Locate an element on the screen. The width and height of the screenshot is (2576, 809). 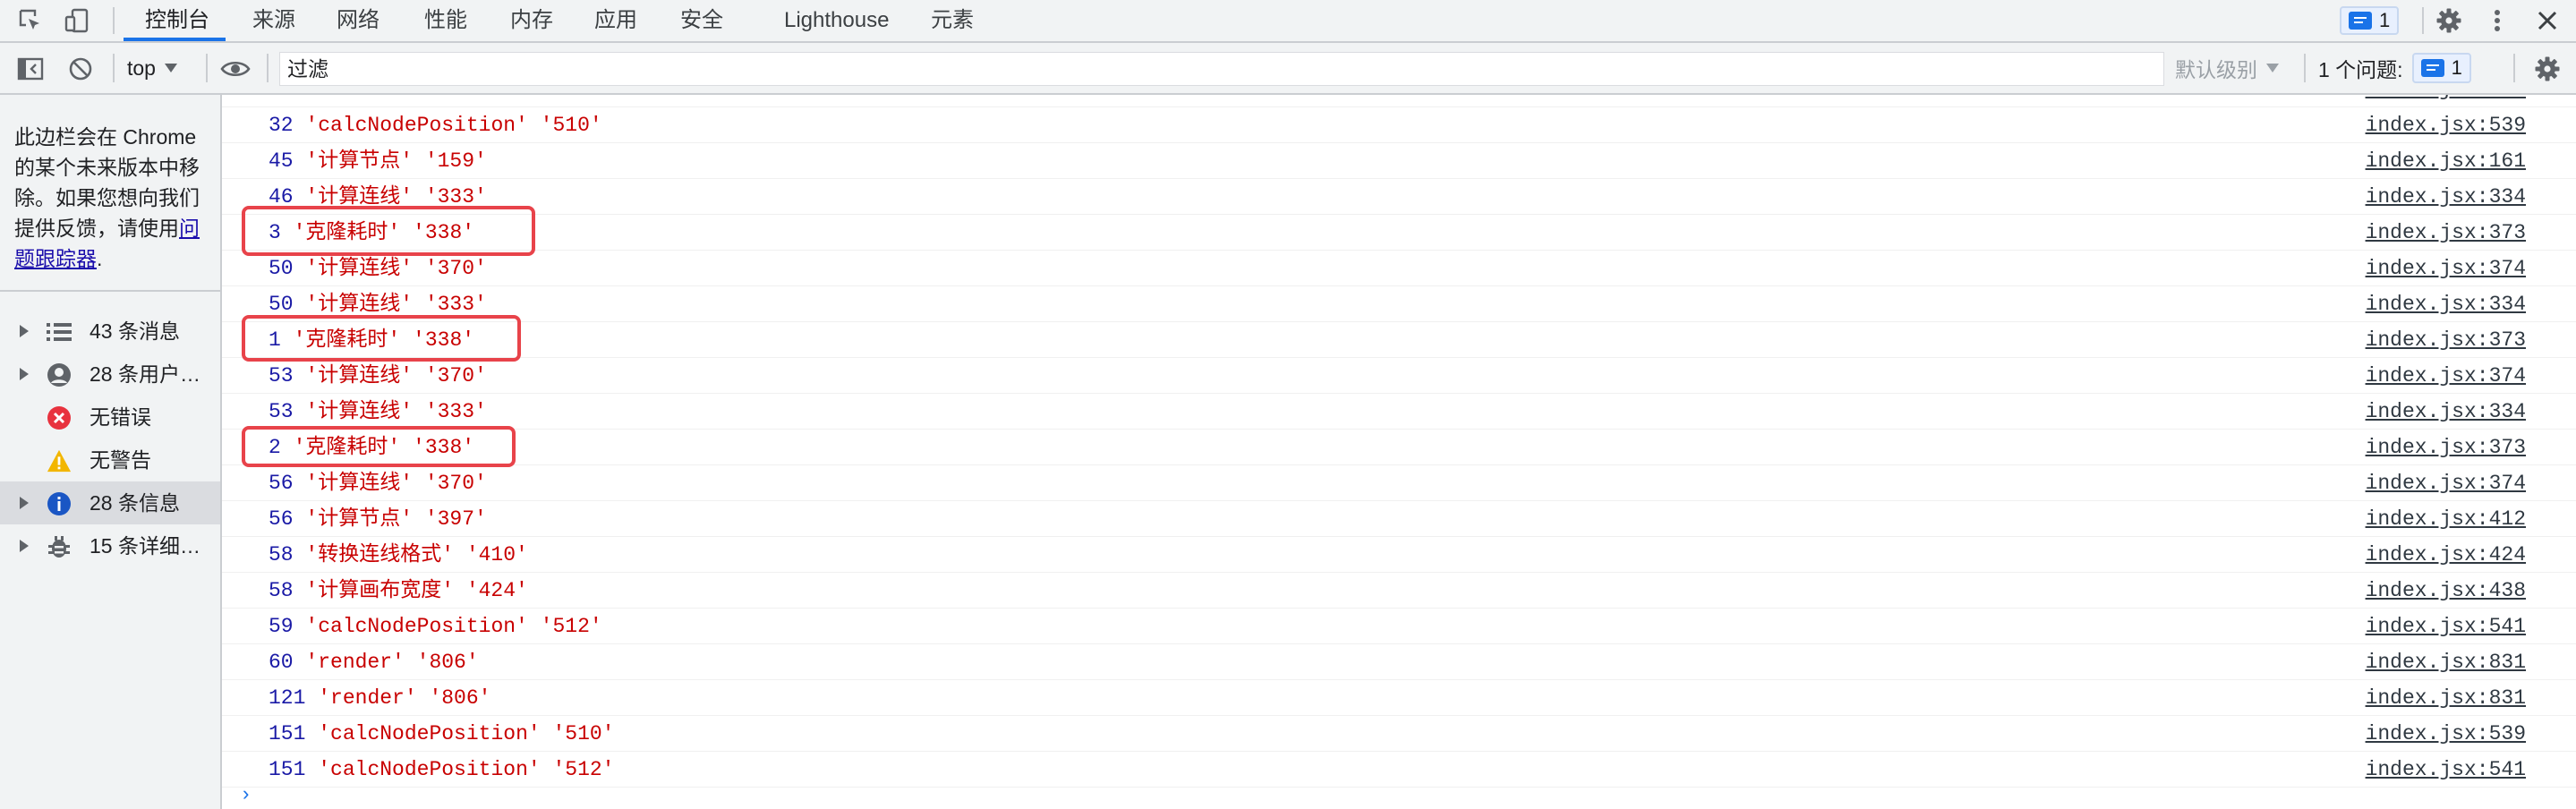
log-level-dropdown: 默认级别 is located at coordinates (2227, 68).